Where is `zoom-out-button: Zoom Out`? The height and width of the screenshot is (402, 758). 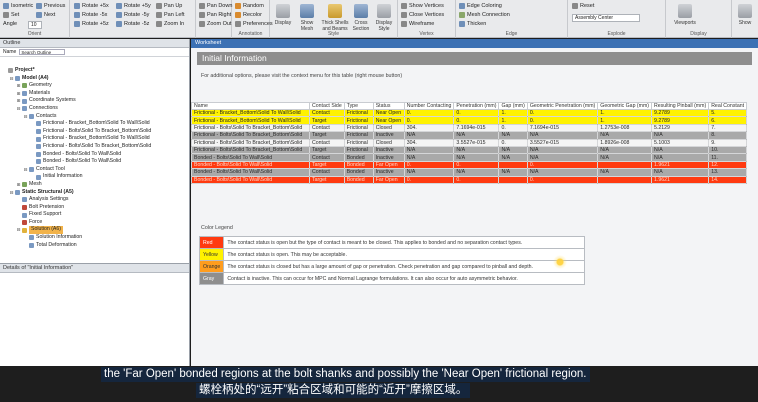 zoom-out-button: Zoom Out is located at coordinates (215, 24).